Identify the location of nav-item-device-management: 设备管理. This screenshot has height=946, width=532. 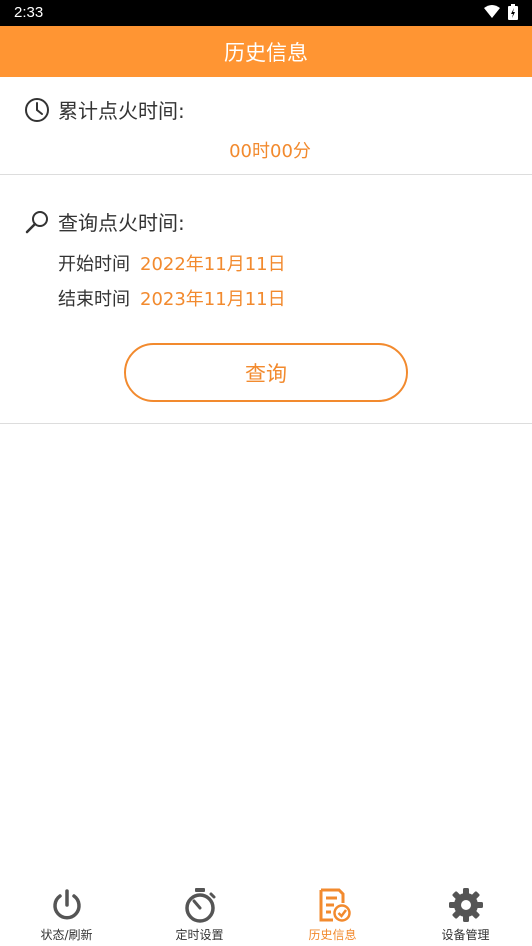
(465, 912).